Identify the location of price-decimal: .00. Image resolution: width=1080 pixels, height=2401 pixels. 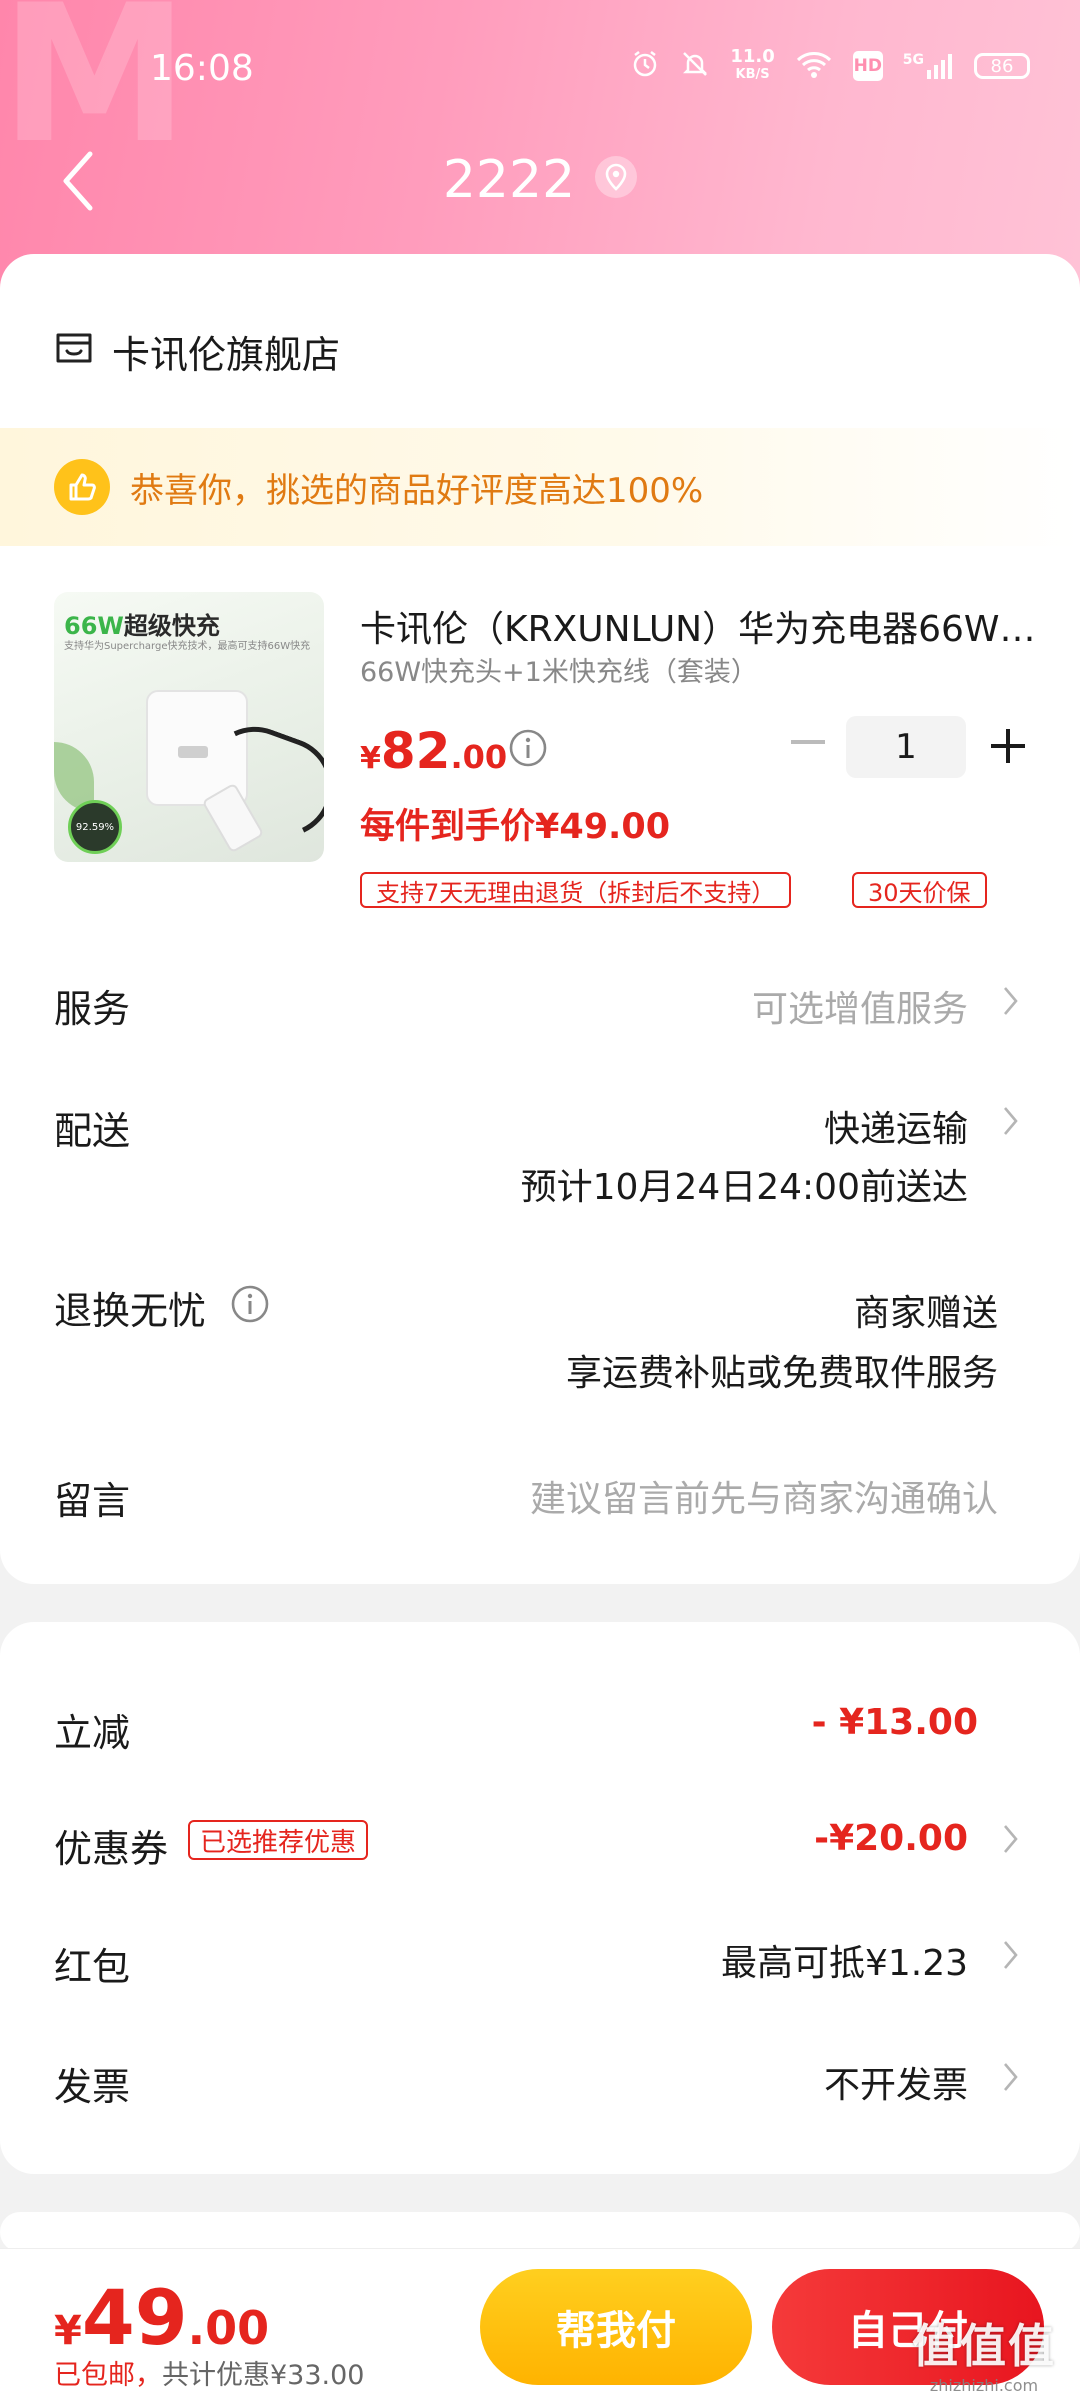
(479, 757).